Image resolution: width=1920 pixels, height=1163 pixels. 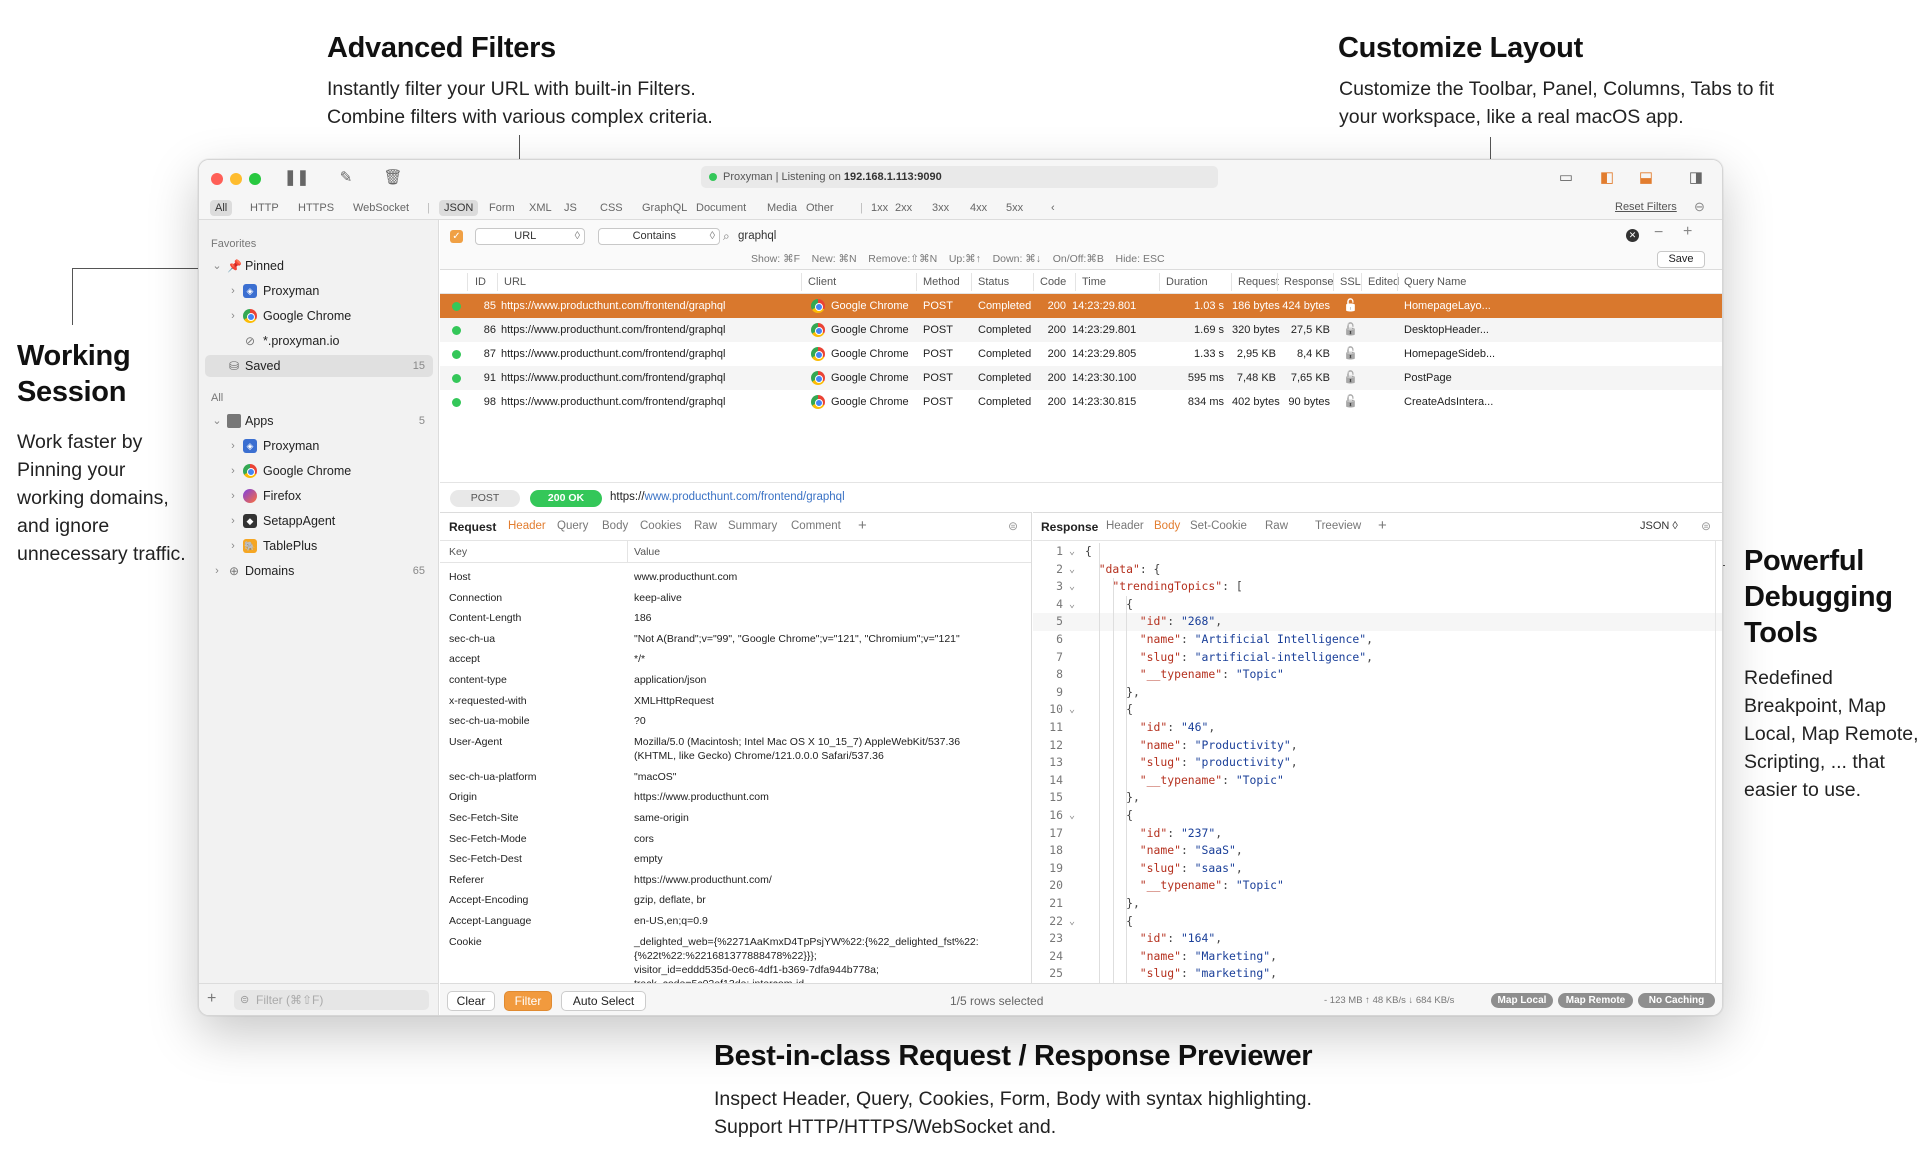 I want to click on column-header-response: Response, so click(x=1309, y=282).